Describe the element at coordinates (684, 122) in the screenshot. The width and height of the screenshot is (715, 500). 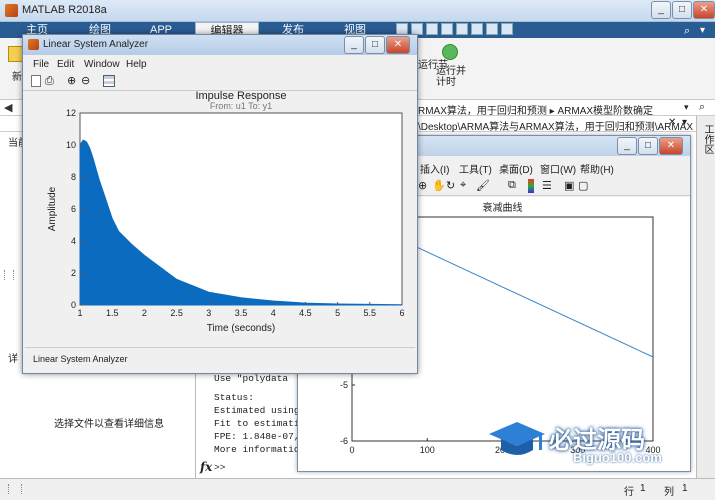
I see `panel-expand-icon: ▾` at that location.